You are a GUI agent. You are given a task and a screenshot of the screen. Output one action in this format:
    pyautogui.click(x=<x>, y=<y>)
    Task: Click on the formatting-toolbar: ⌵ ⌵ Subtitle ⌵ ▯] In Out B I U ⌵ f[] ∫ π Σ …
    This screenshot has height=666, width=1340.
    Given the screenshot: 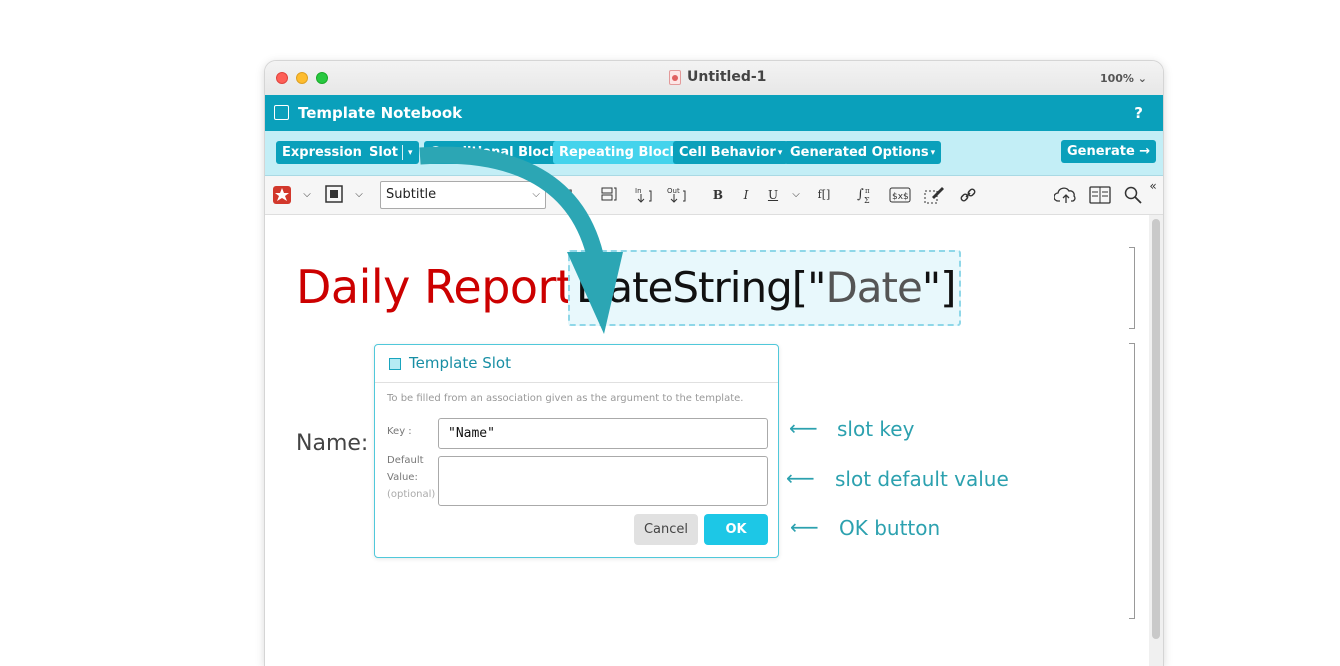 What is the action you would take?
    pyautogui.click(x=714, y=195)
    